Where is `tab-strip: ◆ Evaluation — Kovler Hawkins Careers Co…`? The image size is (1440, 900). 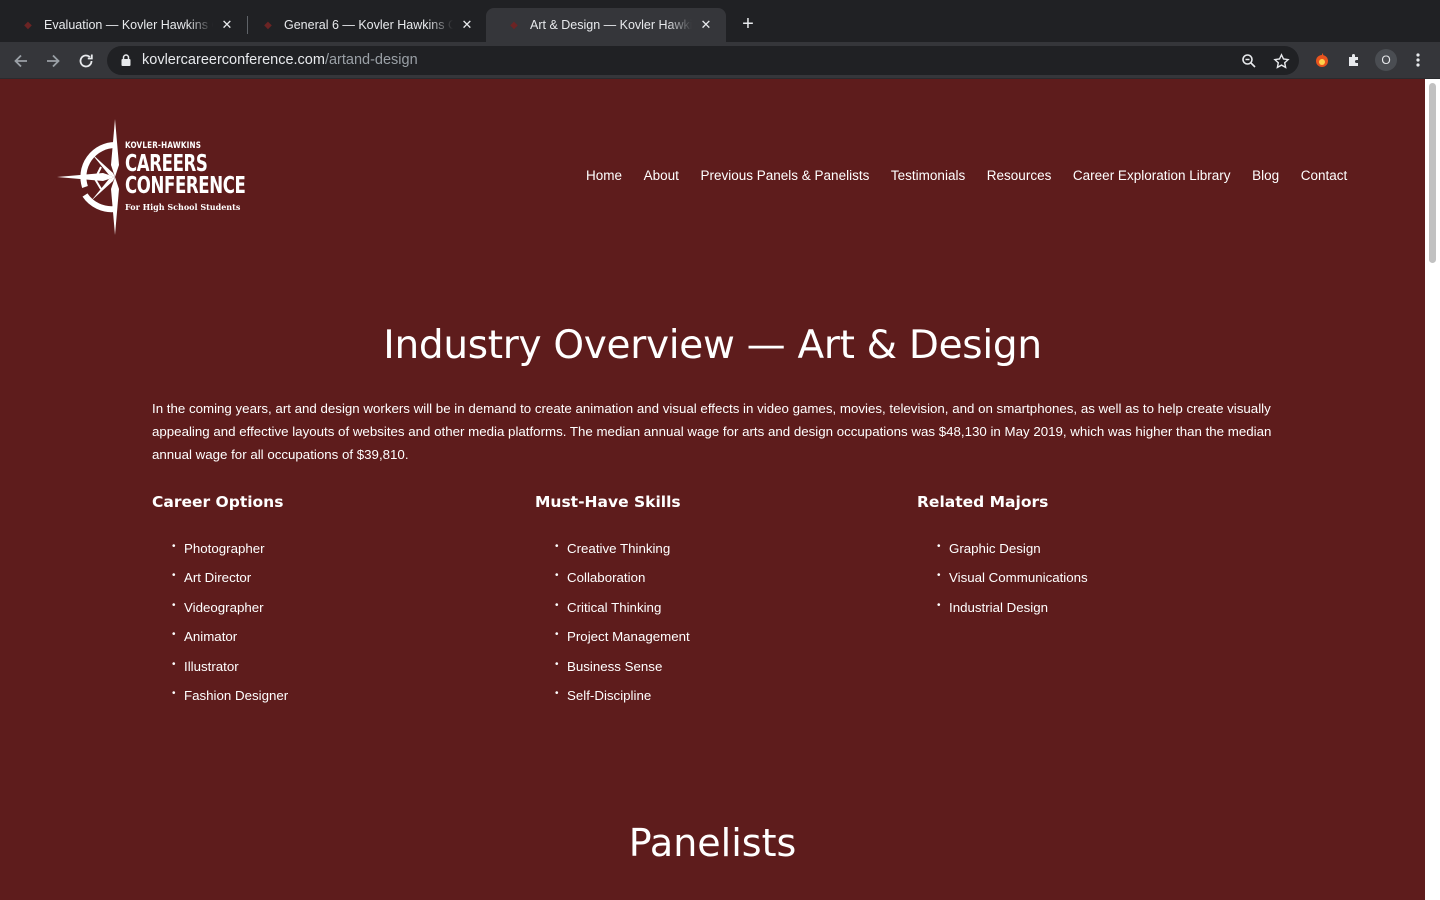
tab-strip: ◆ Evaluation — Kovler Hawkins Careers Co… is located at coordinates (720, 21).